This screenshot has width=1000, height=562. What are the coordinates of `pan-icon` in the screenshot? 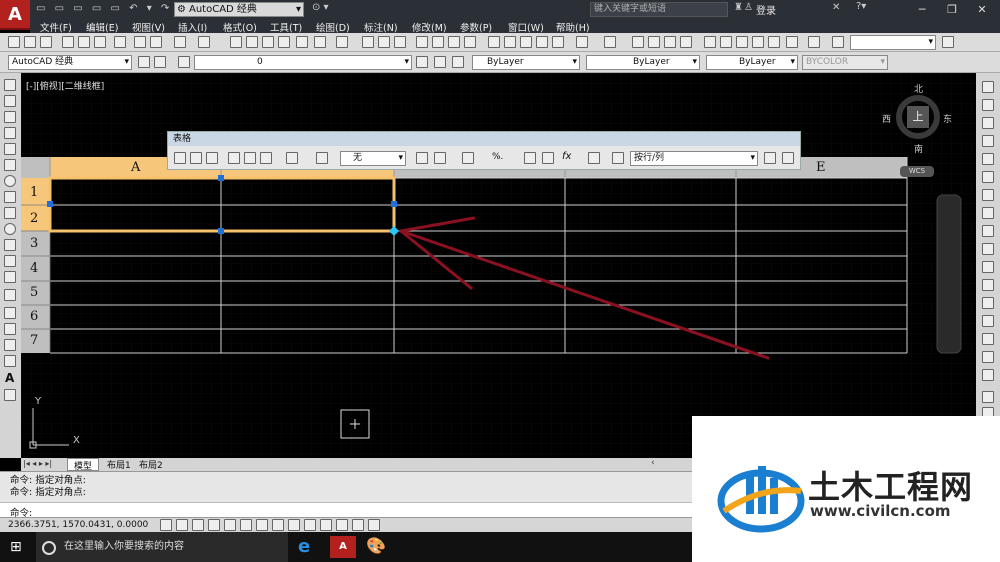 It's located at (638, 42).